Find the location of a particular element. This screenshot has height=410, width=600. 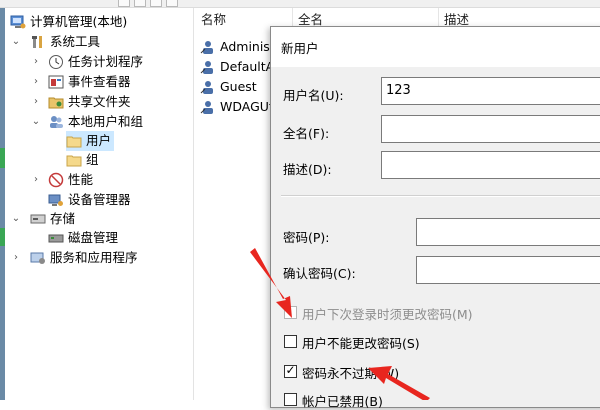

cannot-change-password-label: 用户不能更改密码(S) is located at coordinates (361, 343).